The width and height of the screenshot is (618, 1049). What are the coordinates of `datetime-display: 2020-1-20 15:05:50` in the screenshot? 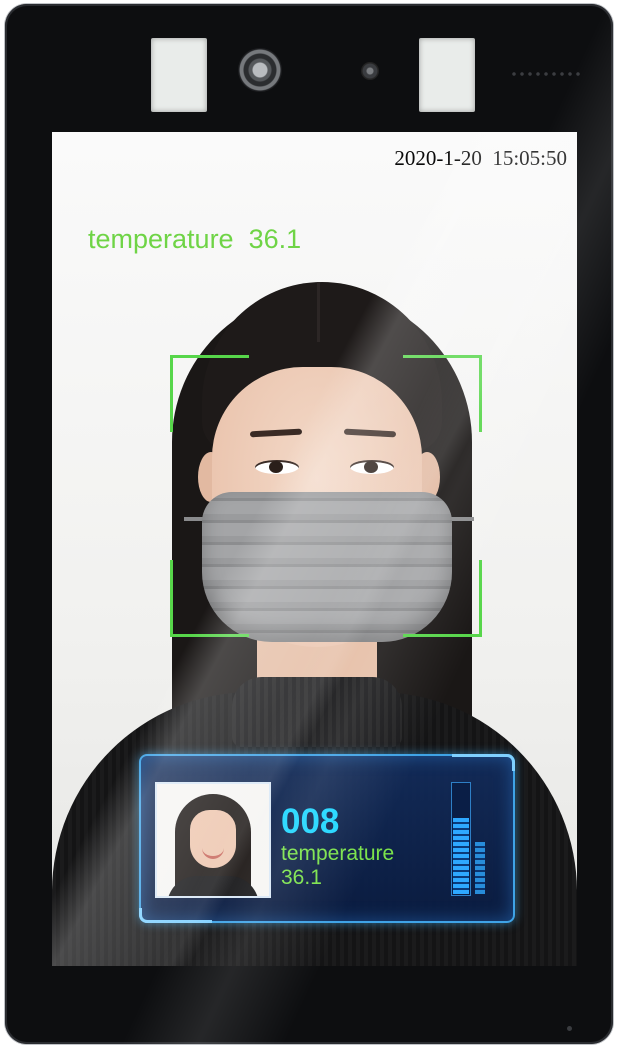 It's located at (480, 158).